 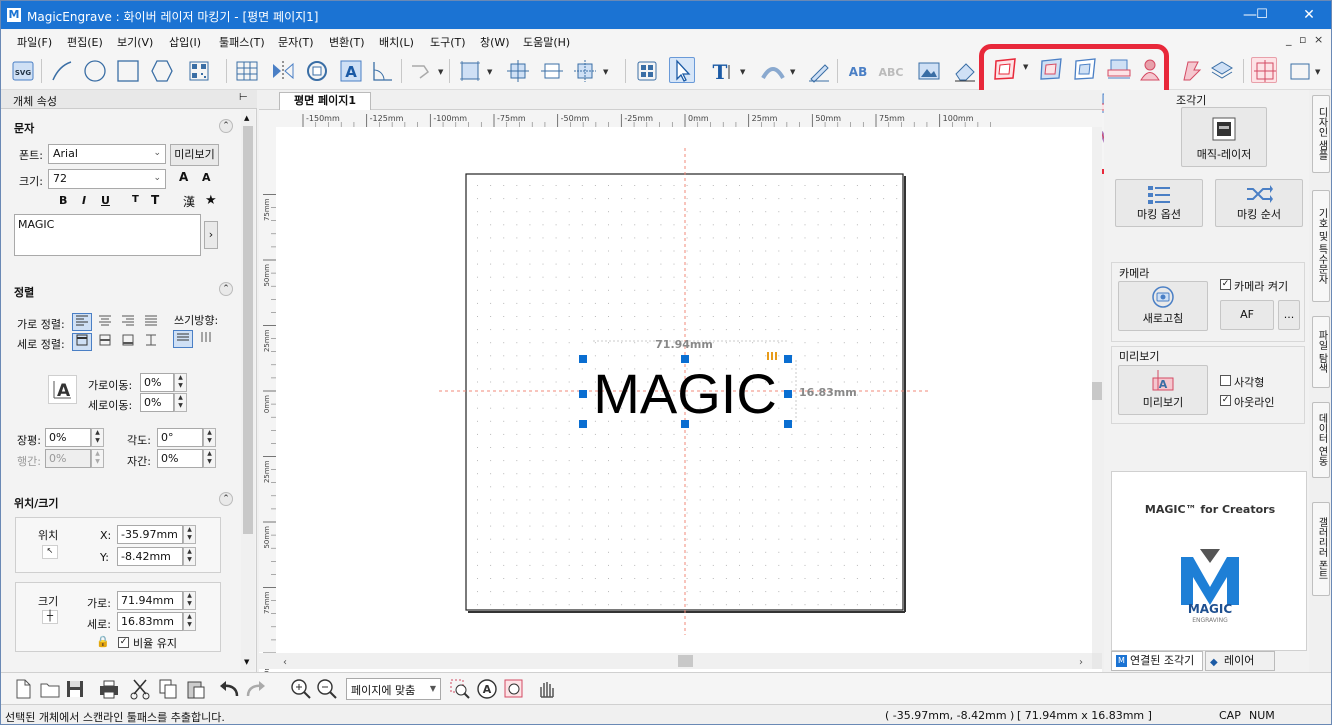 I want to click on superscript-button: T, so click(x=135, y=199).